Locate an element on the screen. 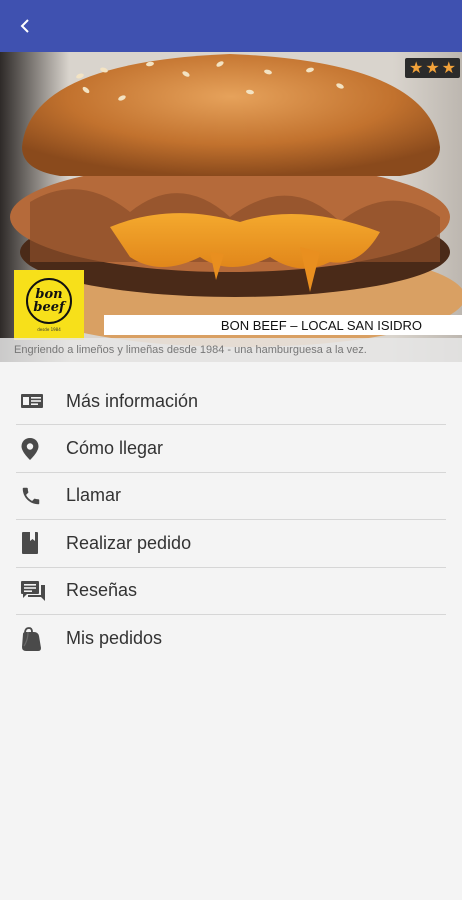 The height and width of the screenshot is (900, 462). reviews-chat-icon is located at coordinates (34, 591).